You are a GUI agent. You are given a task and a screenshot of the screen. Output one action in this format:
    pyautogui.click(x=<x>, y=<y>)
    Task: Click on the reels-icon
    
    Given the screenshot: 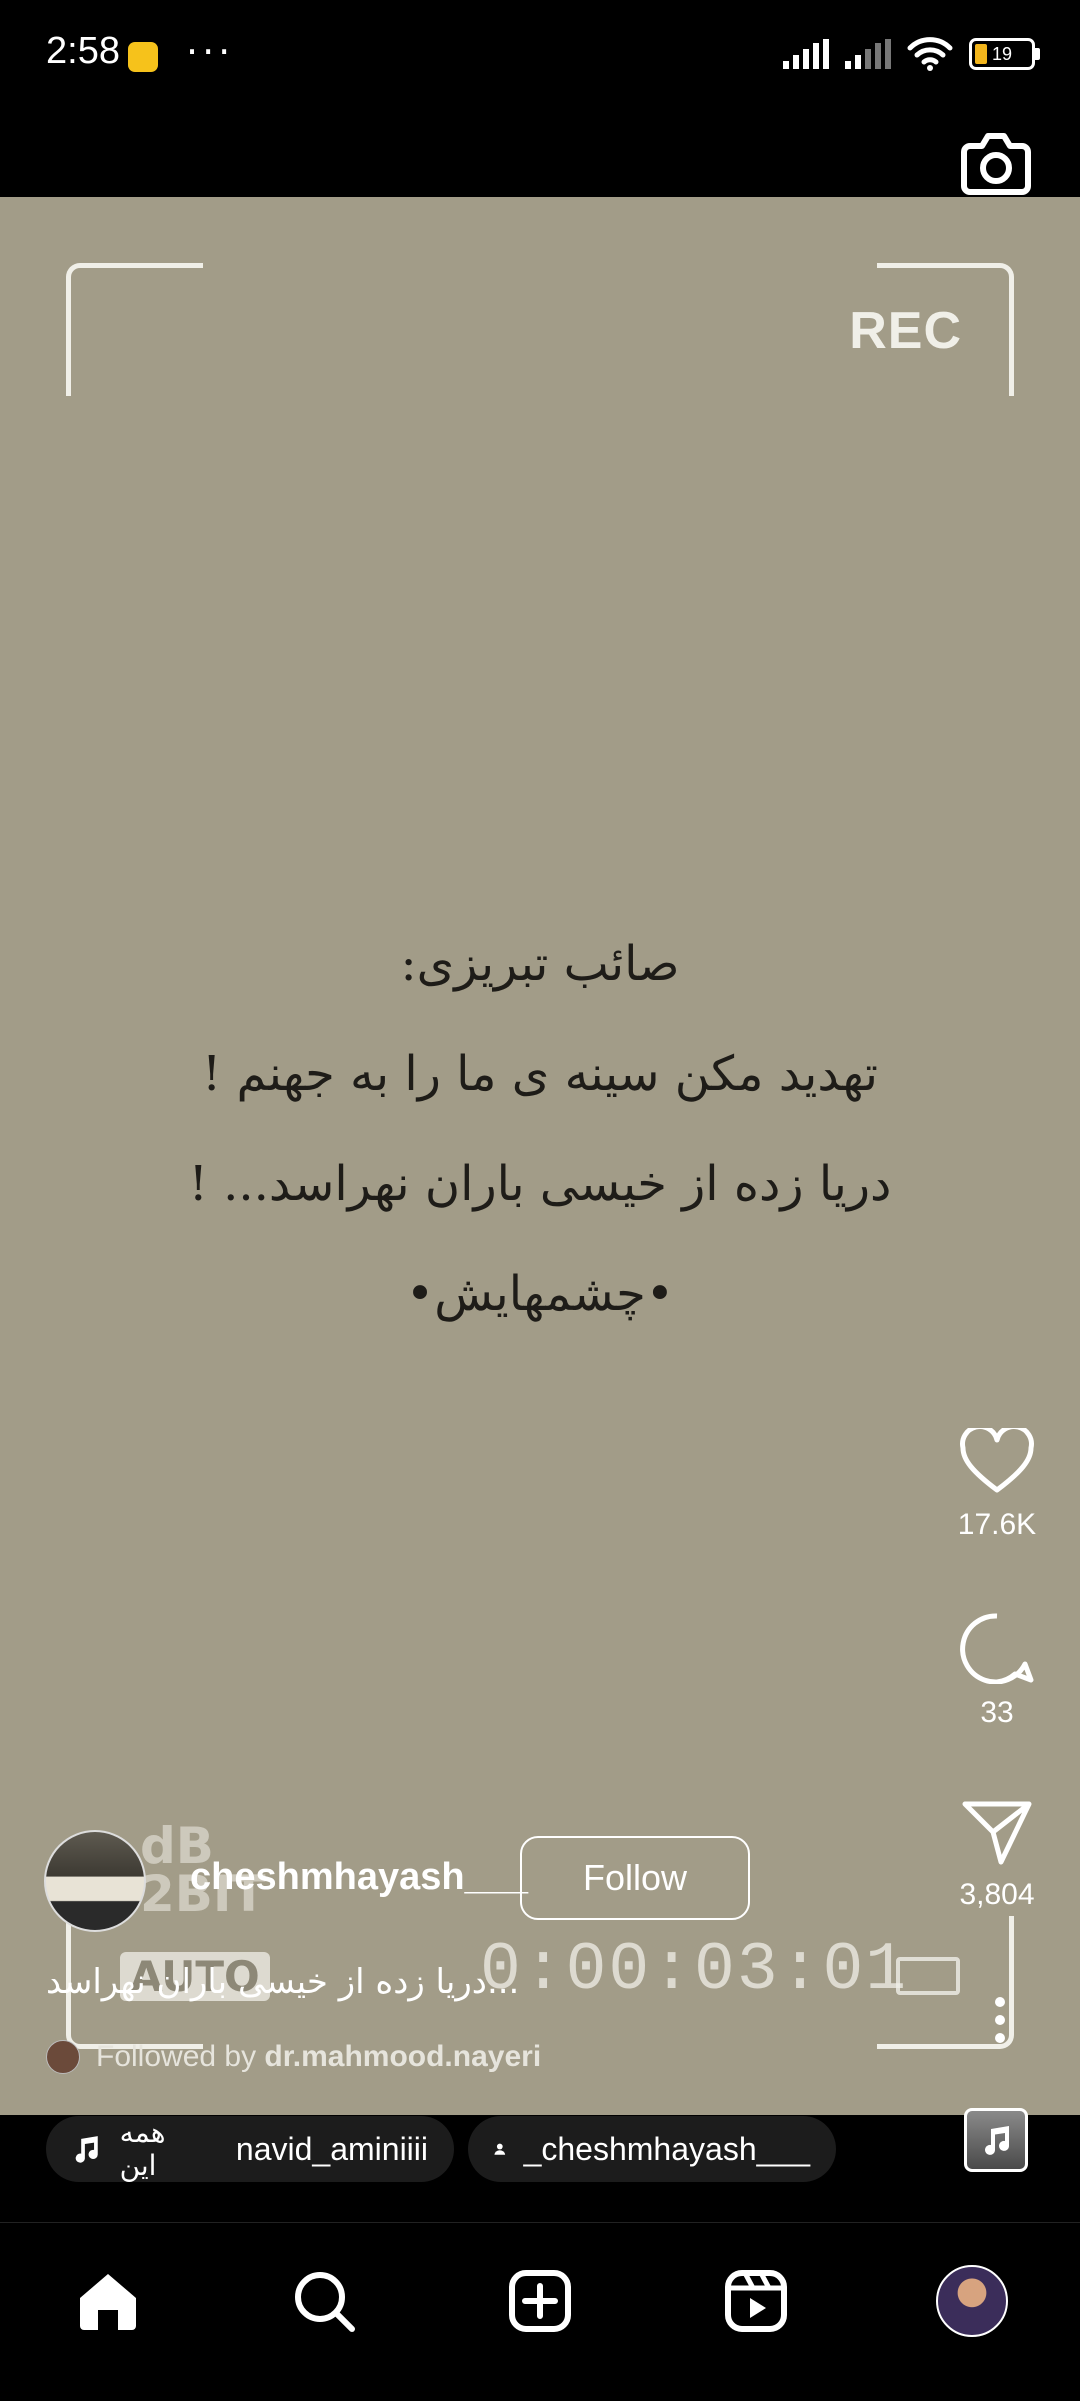 What is the action you would take?
    pyautogui.click(x=756, y=2301)
    